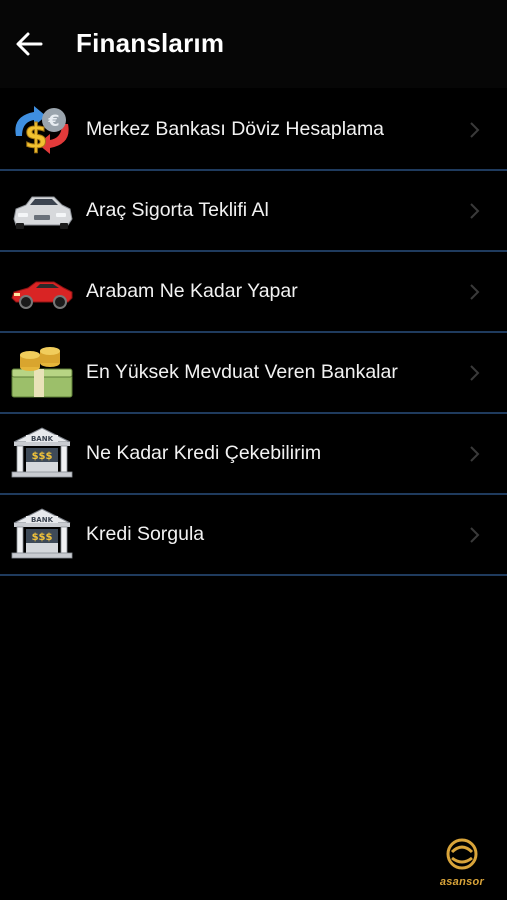 The width and height of the screenshot is (507, 900). I want to click on brand-logo: asansor, so click(462, 863).